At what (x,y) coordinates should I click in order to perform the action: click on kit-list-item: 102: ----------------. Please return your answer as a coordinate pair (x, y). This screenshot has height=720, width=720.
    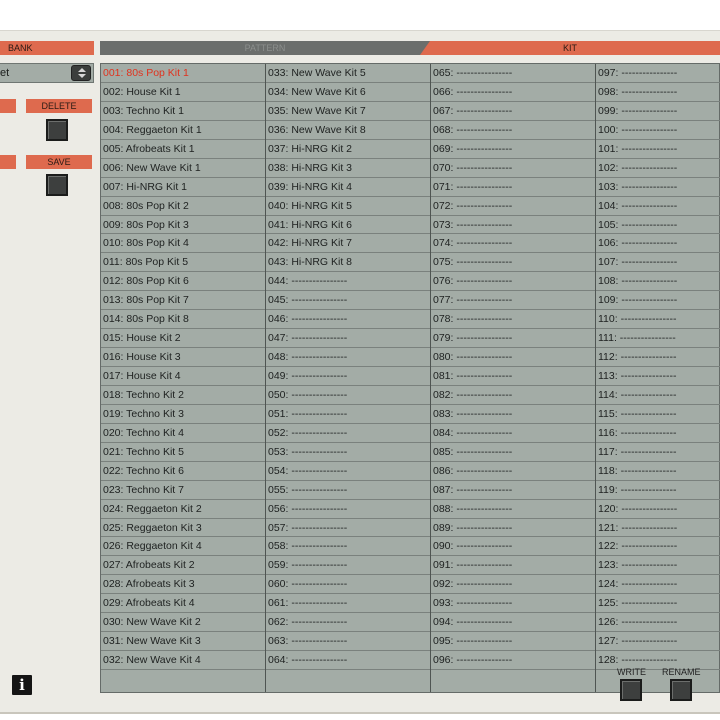
    Looking at the image, I should click on (658, 168).